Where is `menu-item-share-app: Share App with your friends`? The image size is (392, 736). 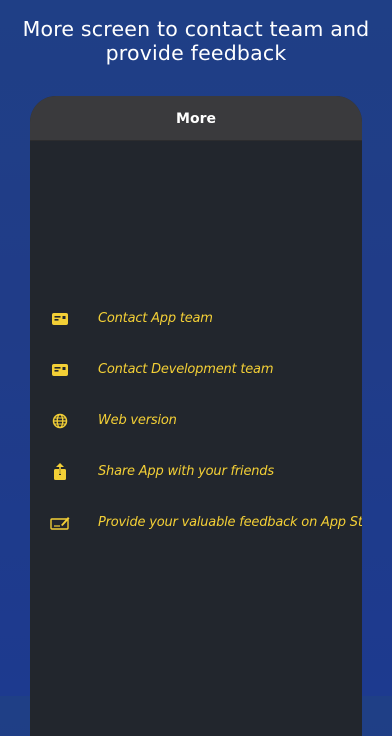
menu-item-share-app: Share App with your friends is located at coordinates (196, 472).